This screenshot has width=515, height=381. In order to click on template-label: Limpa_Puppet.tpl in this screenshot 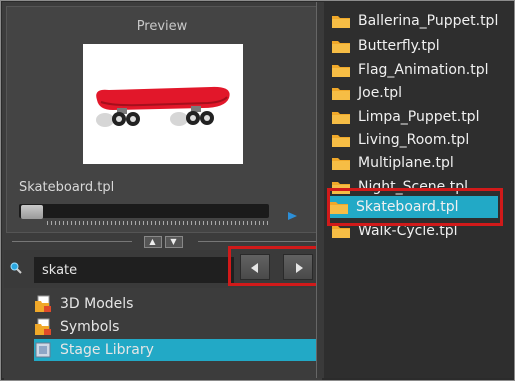, I will do `click(419, 117)`.